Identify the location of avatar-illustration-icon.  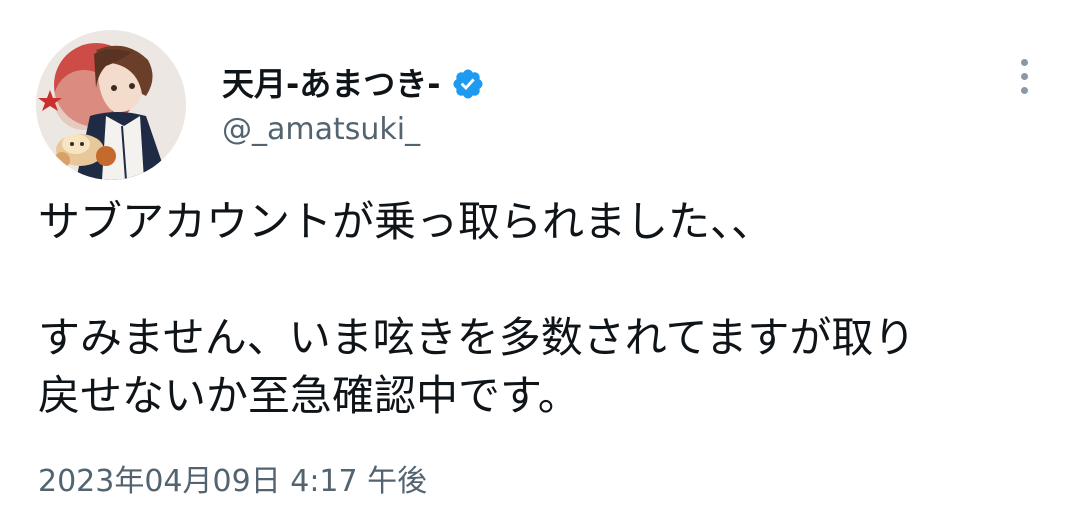
(111, 105).